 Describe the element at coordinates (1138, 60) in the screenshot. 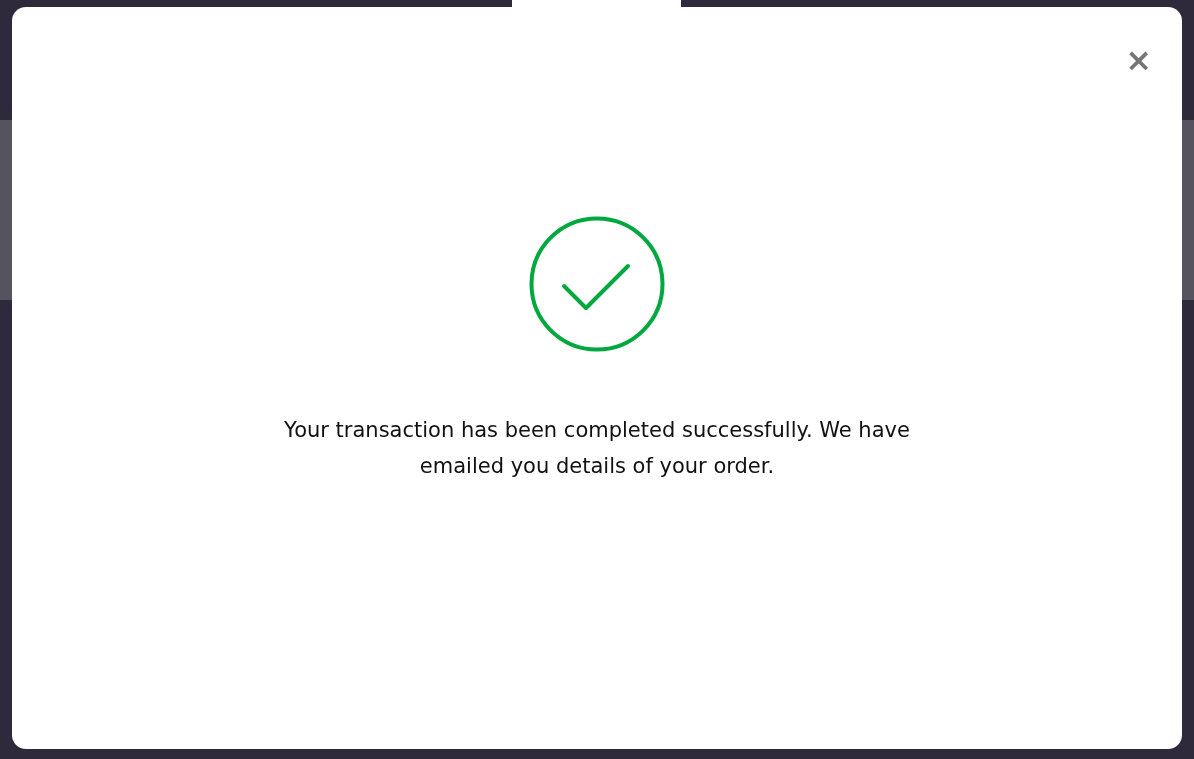

I see `close-button: ×` at that location.